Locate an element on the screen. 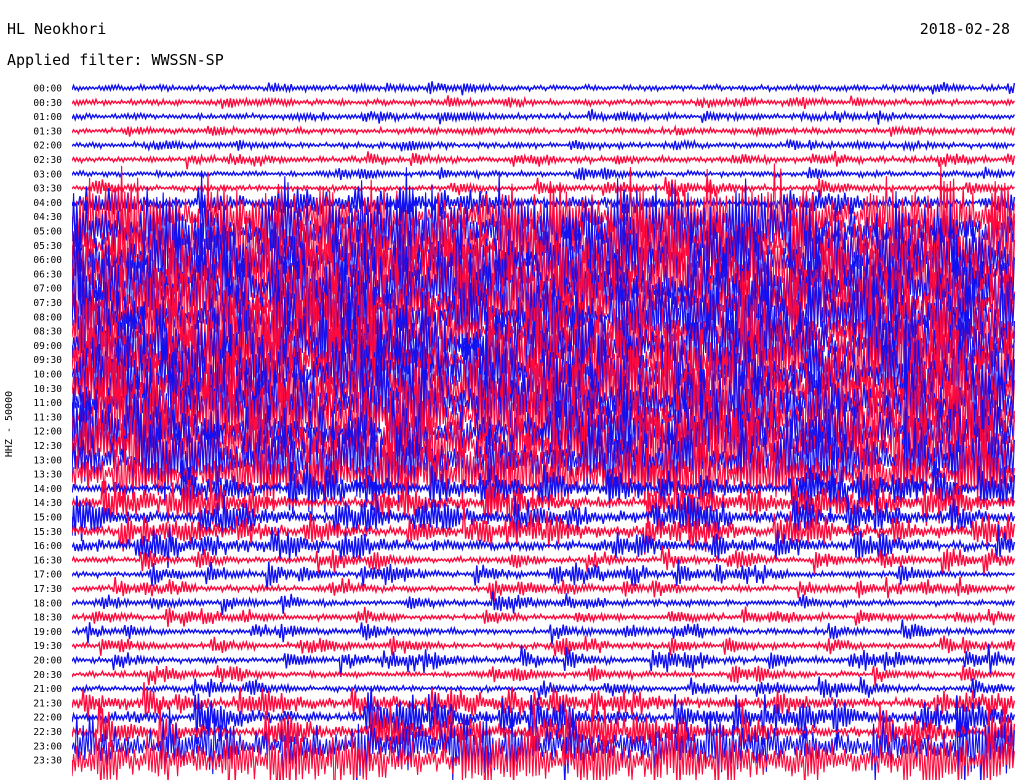  tick-label: 18:00 is located at coordinates (47, 603).